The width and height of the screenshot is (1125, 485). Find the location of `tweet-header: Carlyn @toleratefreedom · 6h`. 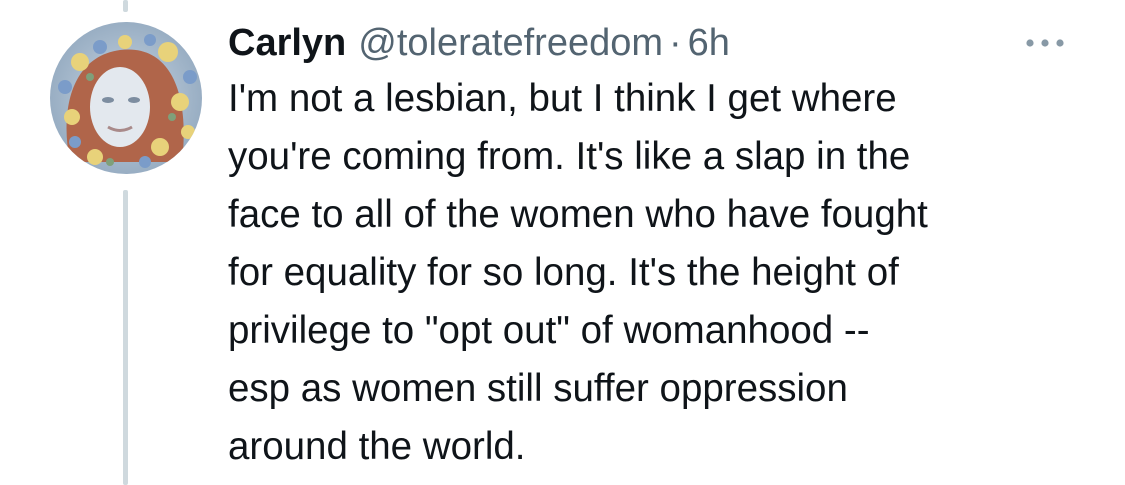

tweet-header: Carlyn @toleratefreedom · 6h is located at coordinates (479, 43).